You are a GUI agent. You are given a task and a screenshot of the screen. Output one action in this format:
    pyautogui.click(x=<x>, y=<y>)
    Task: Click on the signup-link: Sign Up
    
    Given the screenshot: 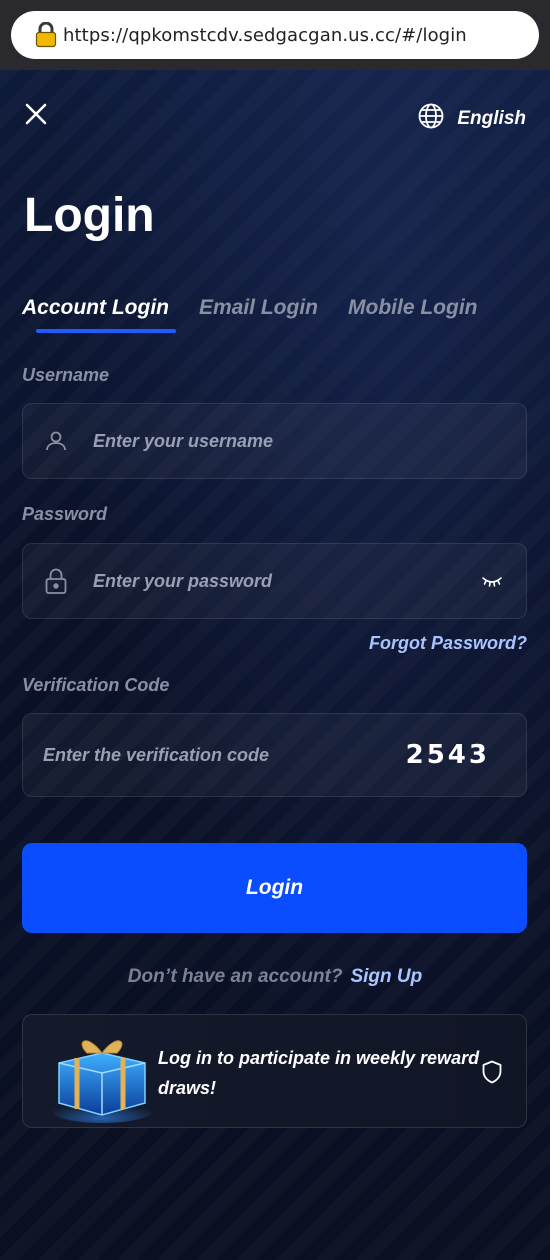 What is the action you would take?
    pyautogui.click(x=386, y=976)
    